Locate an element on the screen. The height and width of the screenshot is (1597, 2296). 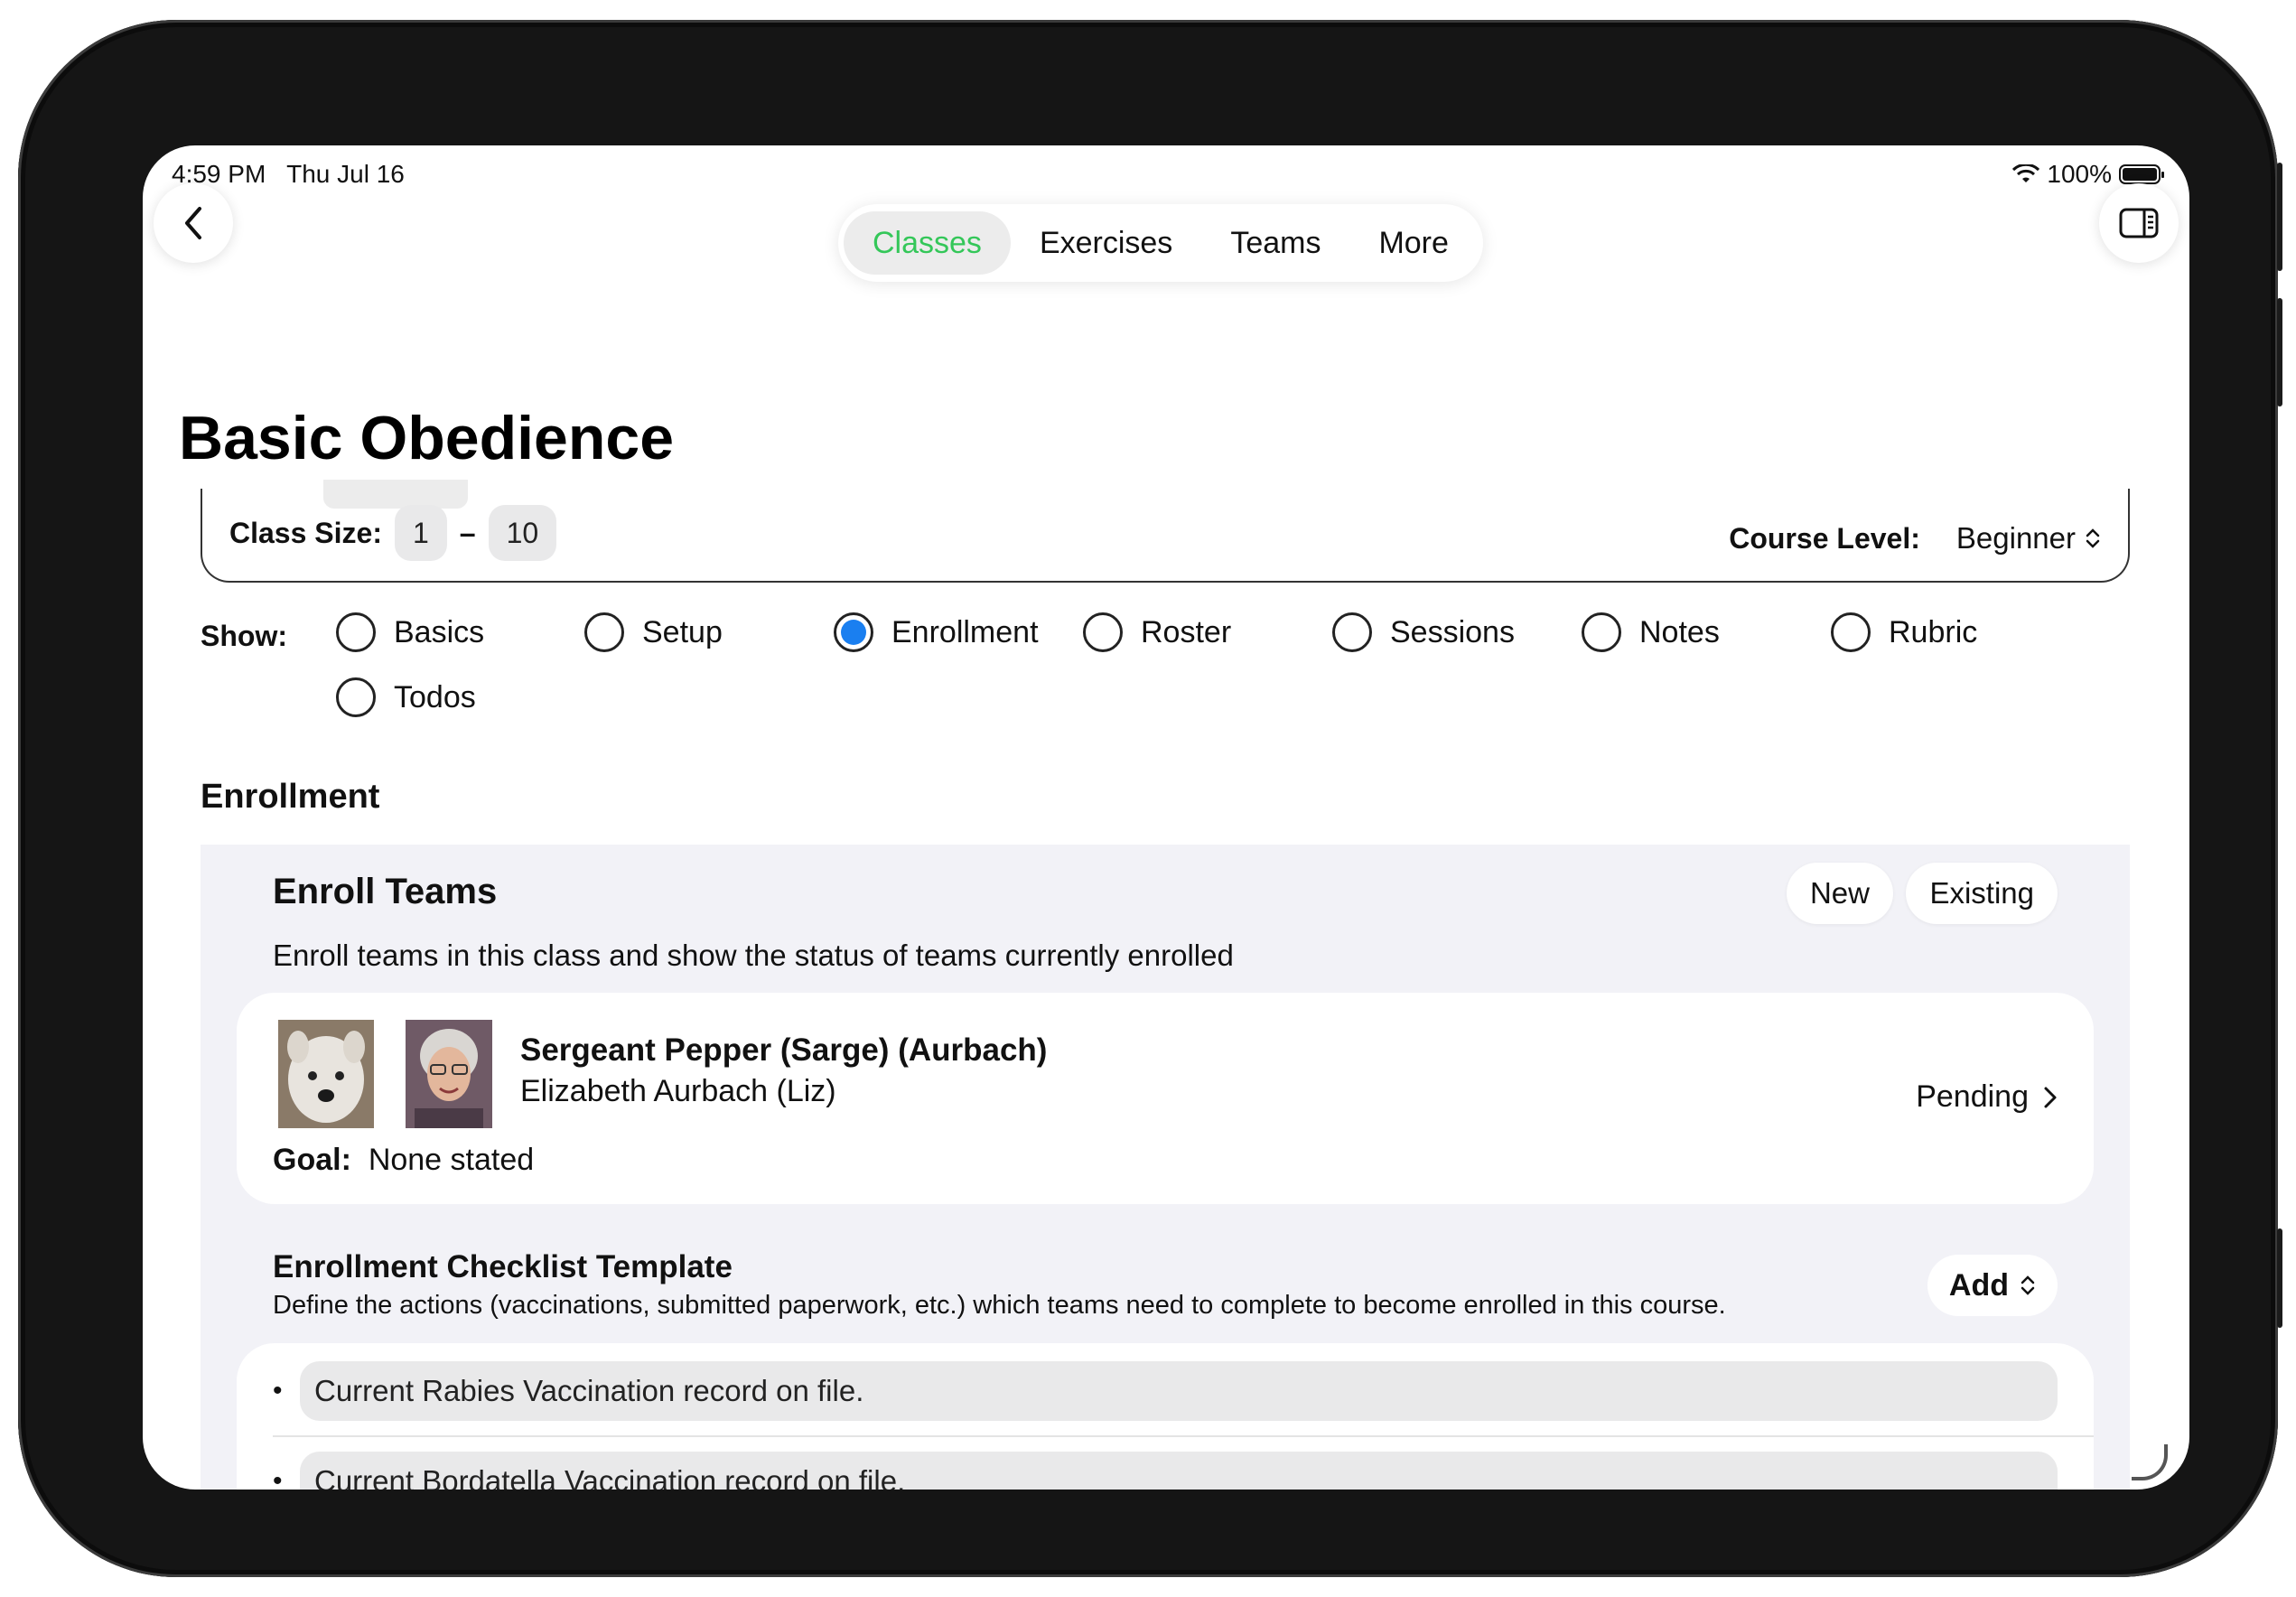
radio-roster: Roster is located at coordinates (1157, 632).